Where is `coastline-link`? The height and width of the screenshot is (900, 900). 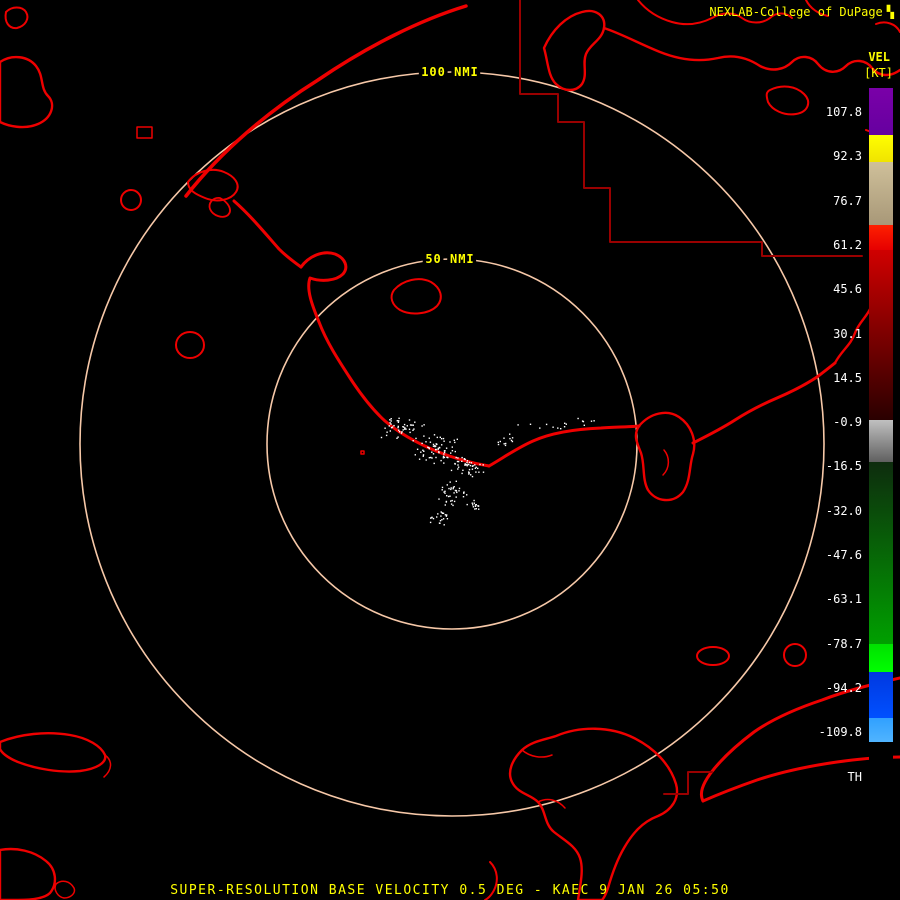 coastline-link is located at coordinates (267, 234).